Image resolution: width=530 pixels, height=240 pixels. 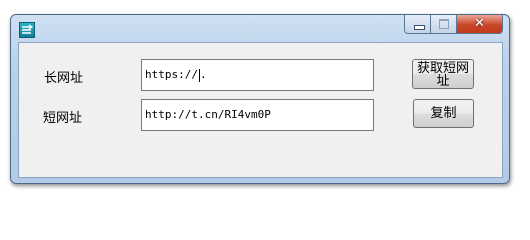 I want to click on maximize-button, so click(x=444, y=24).